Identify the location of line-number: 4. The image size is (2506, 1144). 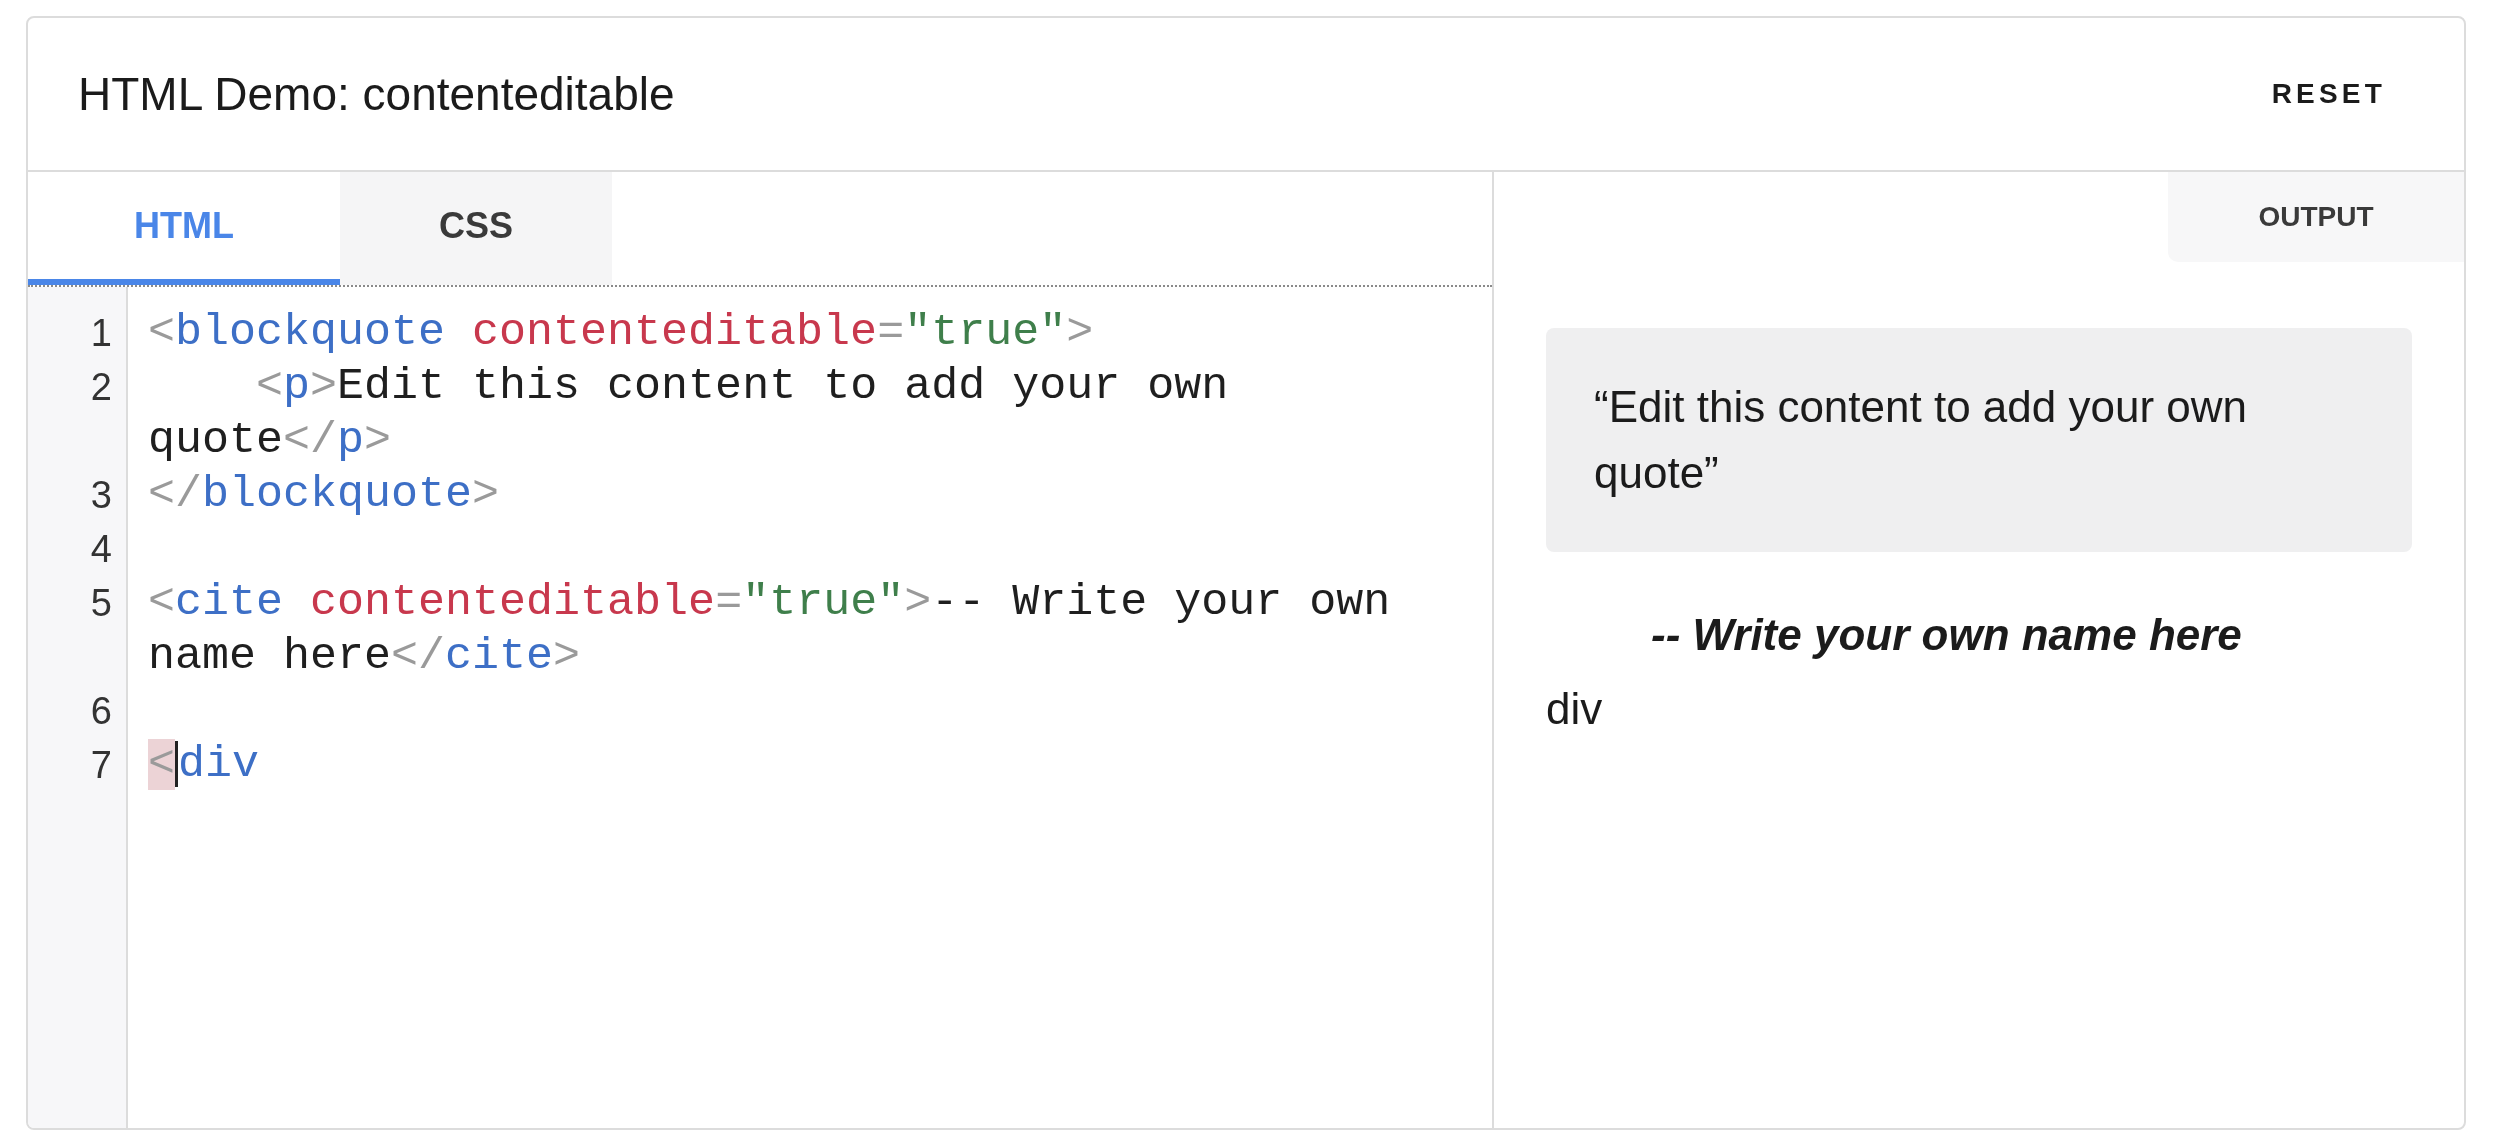
(100, 549).